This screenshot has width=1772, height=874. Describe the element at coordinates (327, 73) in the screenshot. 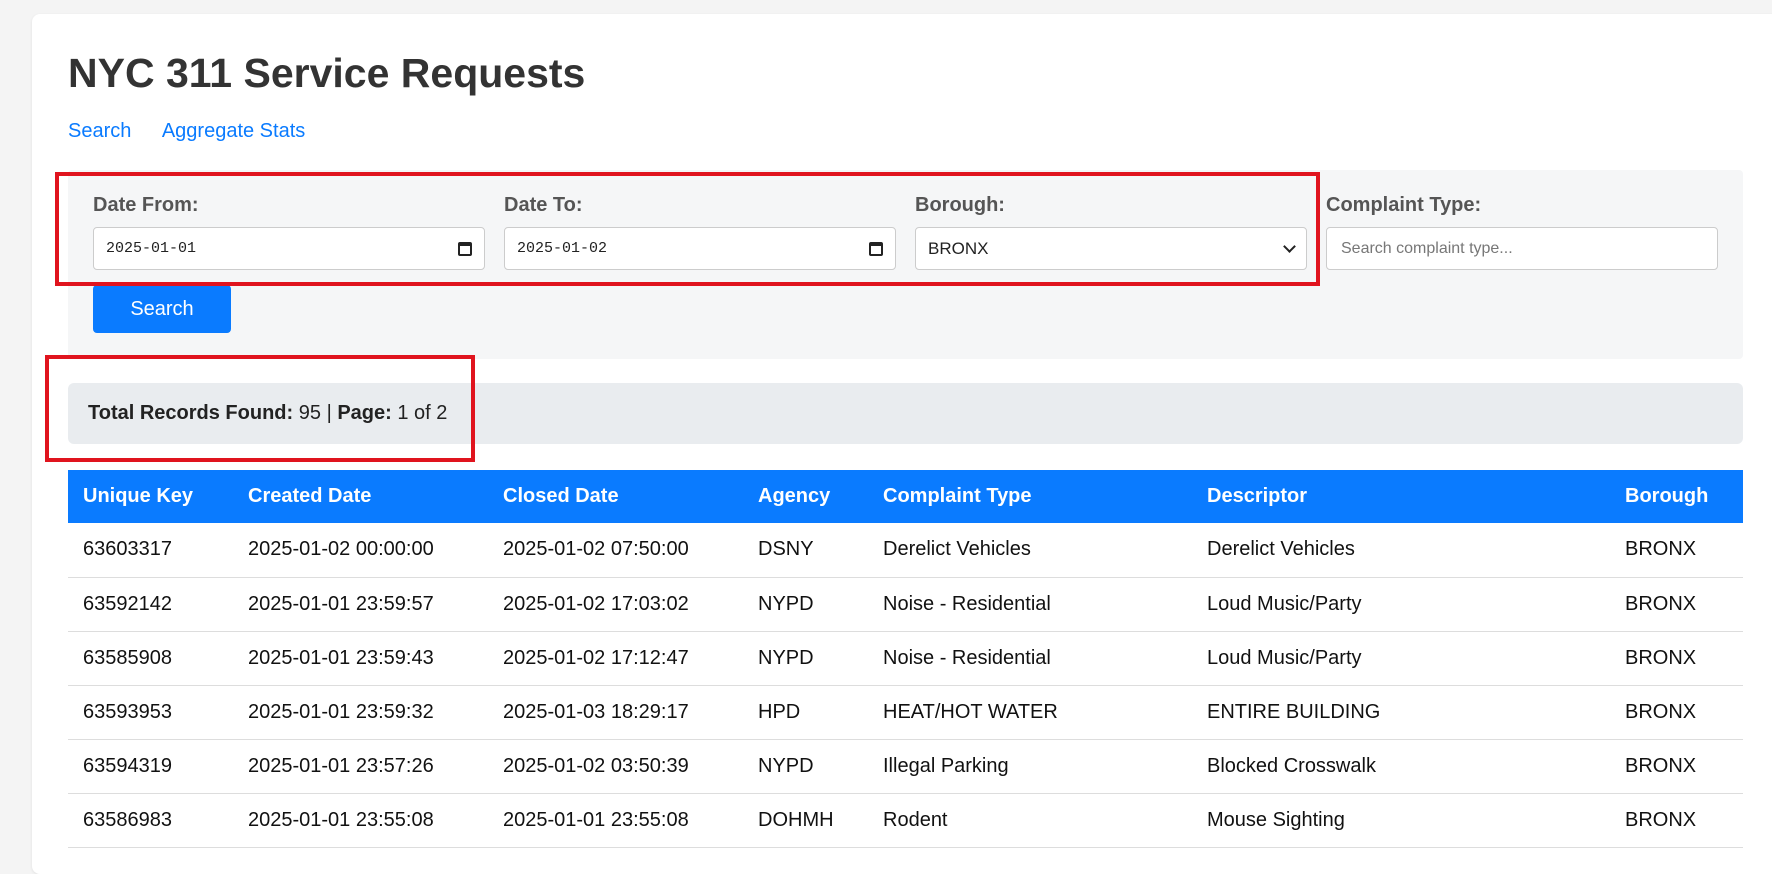

I see `page-title: NYC 311 Service Requests` at that location.